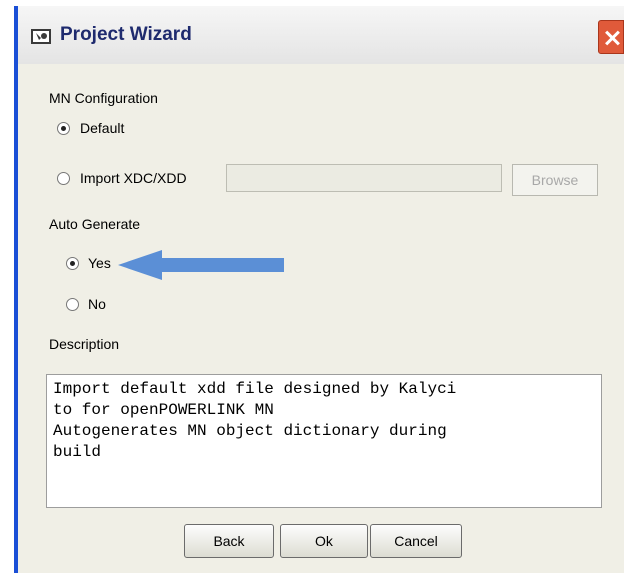 Image resolution: width=624 pixels, height=573 pixels. Describe the element at coordinates (41, 36) in the screenshot. I see `wizard-app-icon` at that location.